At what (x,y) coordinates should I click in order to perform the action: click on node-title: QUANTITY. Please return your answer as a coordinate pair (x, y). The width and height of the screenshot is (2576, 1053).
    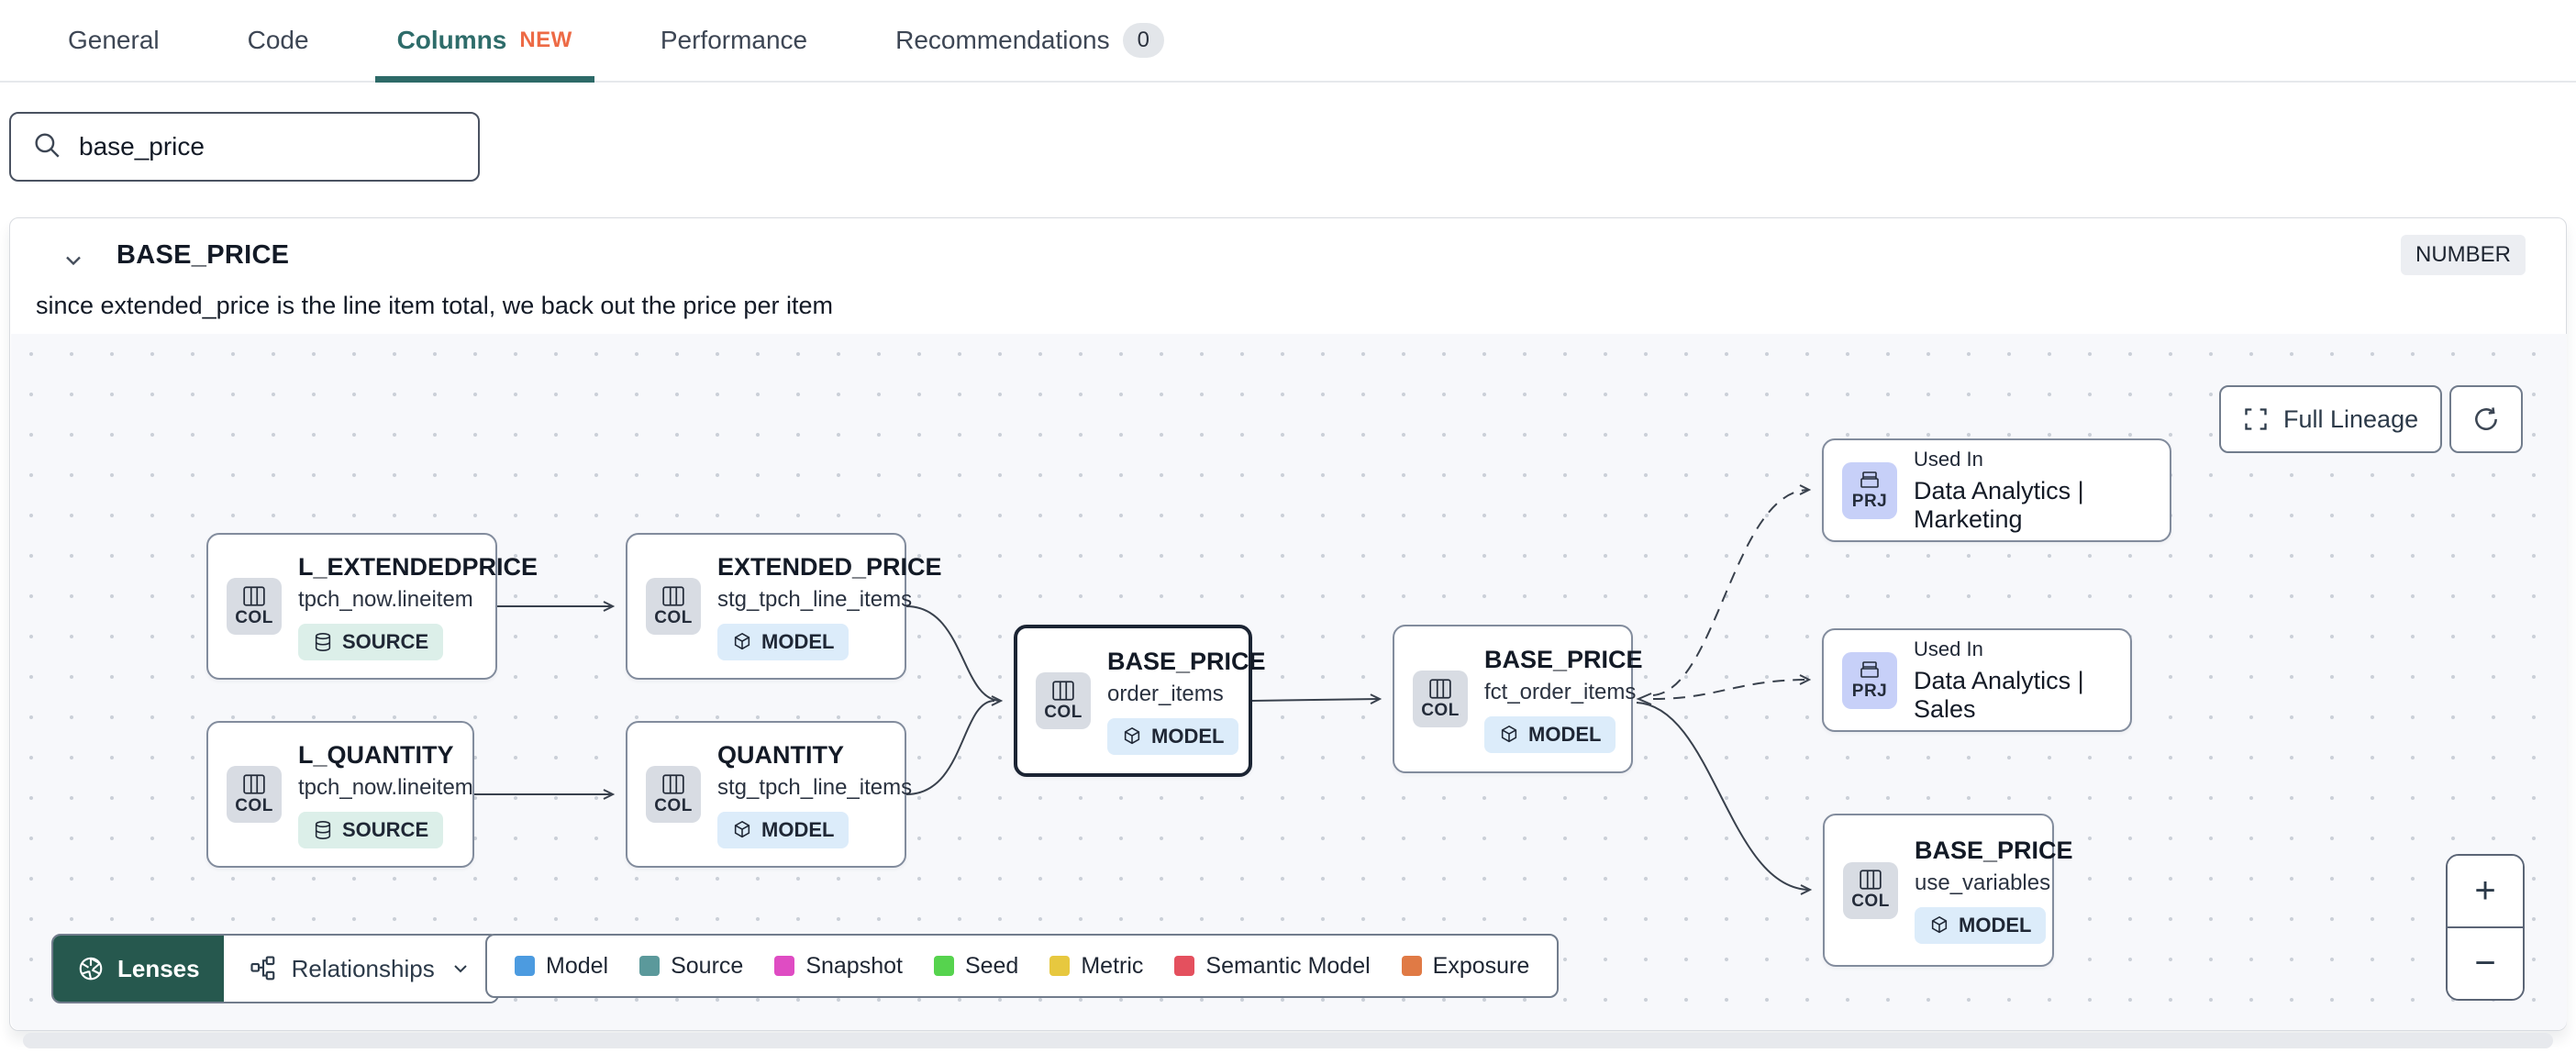
    Looking at the image, I should click on (780, 754).